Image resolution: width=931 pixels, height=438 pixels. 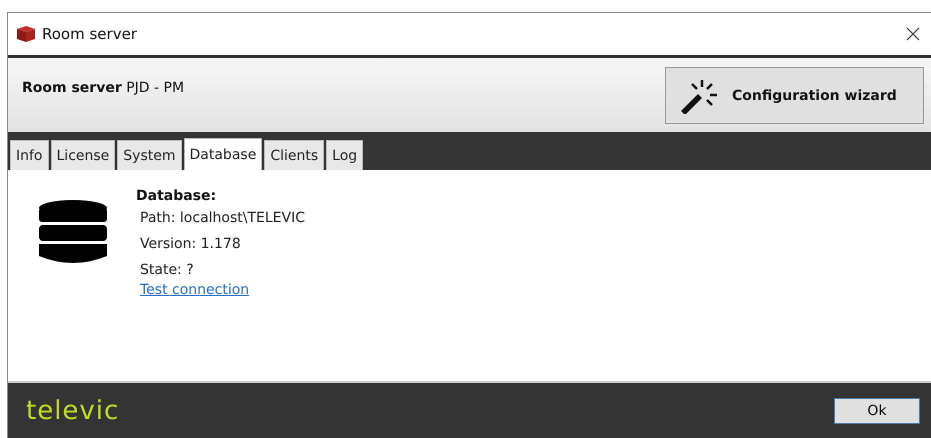 I want to click on tab: Clients, so click(x=294, y=155).